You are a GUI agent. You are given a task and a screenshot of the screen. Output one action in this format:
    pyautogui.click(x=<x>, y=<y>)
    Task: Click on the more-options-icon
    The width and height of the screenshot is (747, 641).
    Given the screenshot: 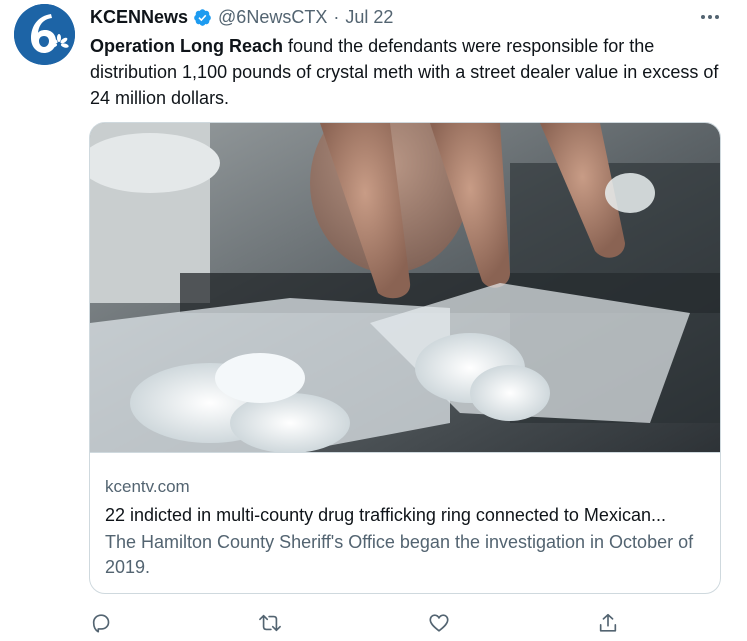 What is the action you would take?
    pyautogui.click(x=710, y=17)
    